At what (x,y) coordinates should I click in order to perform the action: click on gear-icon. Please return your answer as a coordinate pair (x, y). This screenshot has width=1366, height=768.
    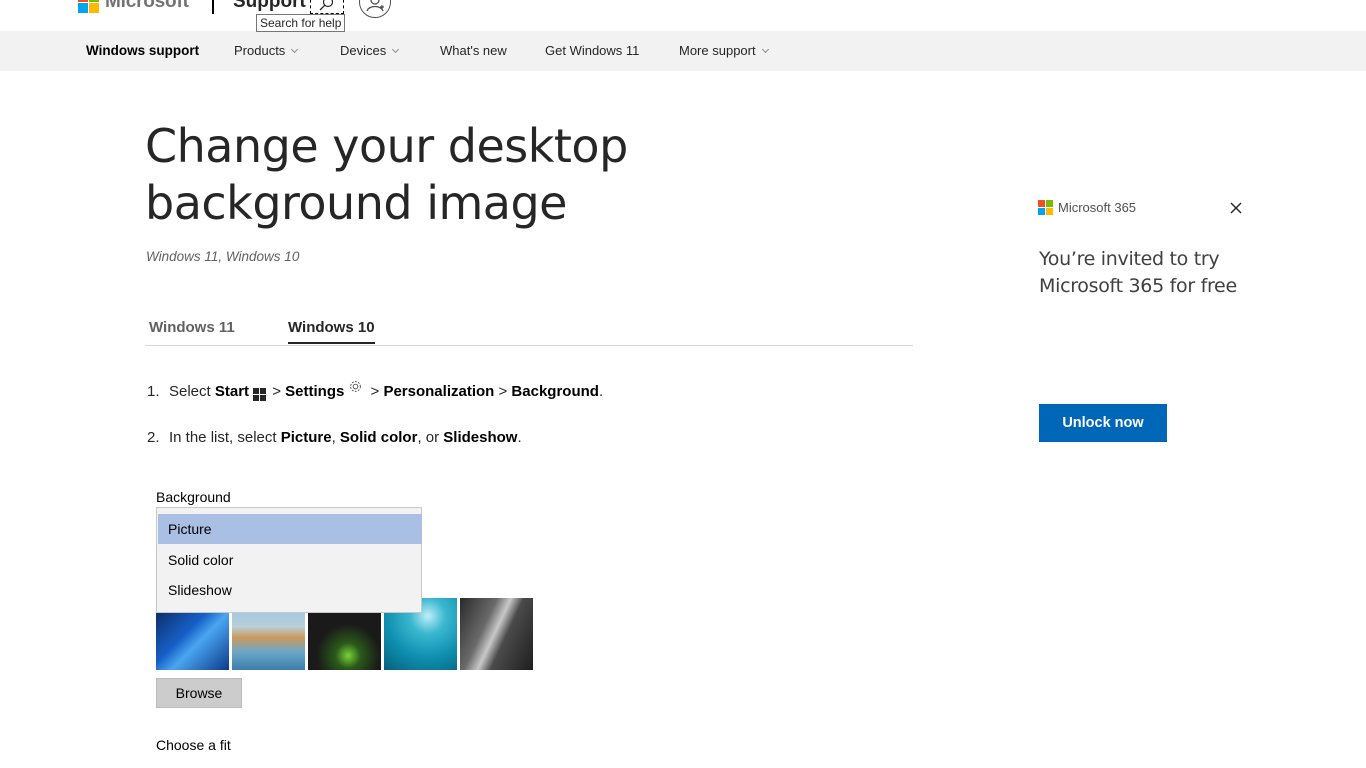
    Looking at the image, I should click on (356, 386).